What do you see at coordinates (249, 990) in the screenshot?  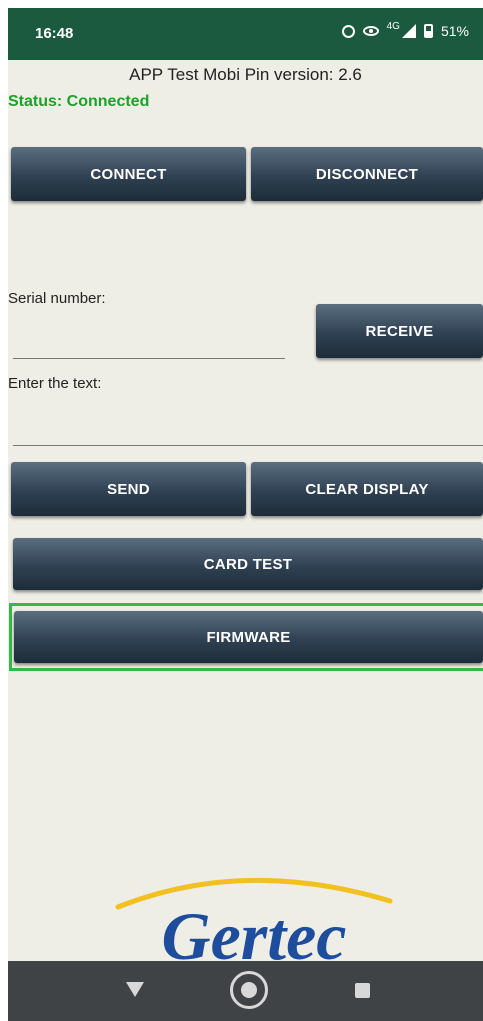 I see `home-icon` at bounding box center [249, 990].